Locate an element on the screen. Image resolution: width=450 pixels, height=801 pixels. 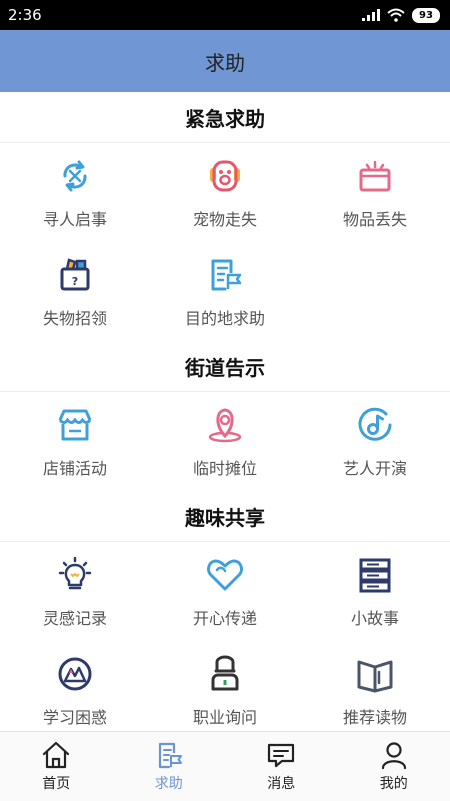
grid-item-inspiration: 灵感记录 is located at coordinates (75, 591).